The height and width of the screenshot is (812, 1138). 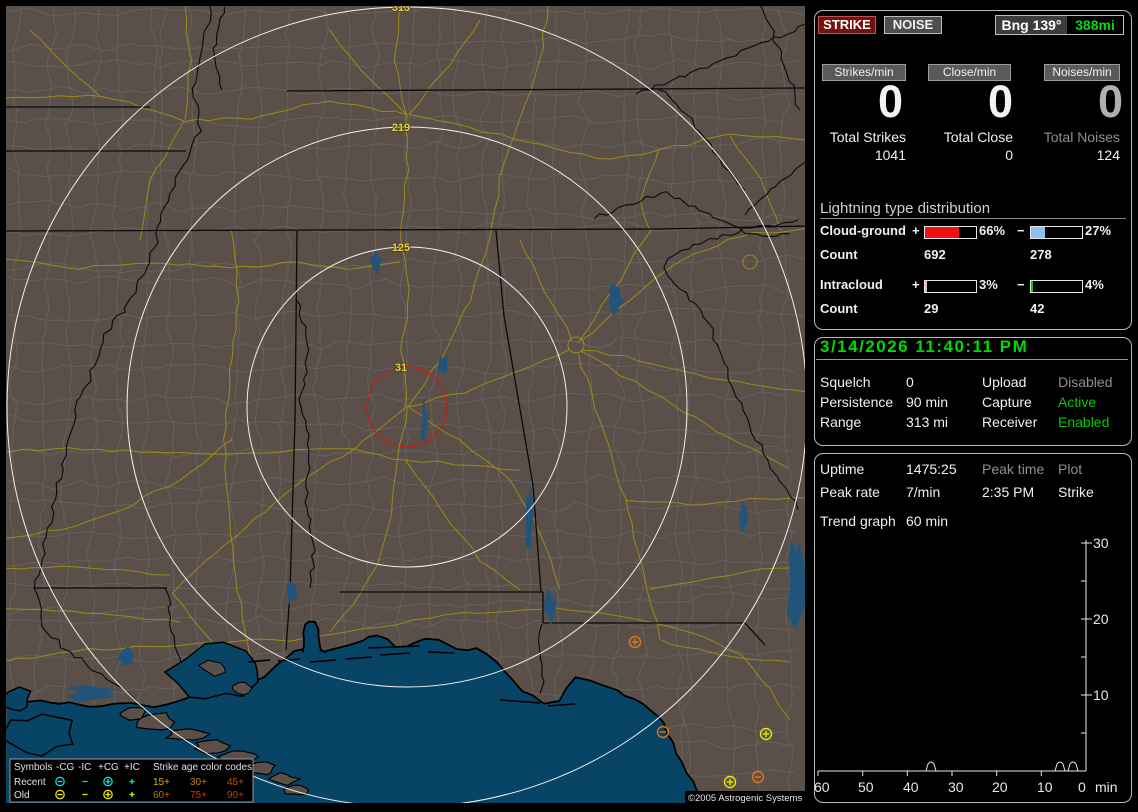 What do you see at coordinates (401, 368) in the screenshot?
I see `svg-text: 31` at bounding box center [401, 368].